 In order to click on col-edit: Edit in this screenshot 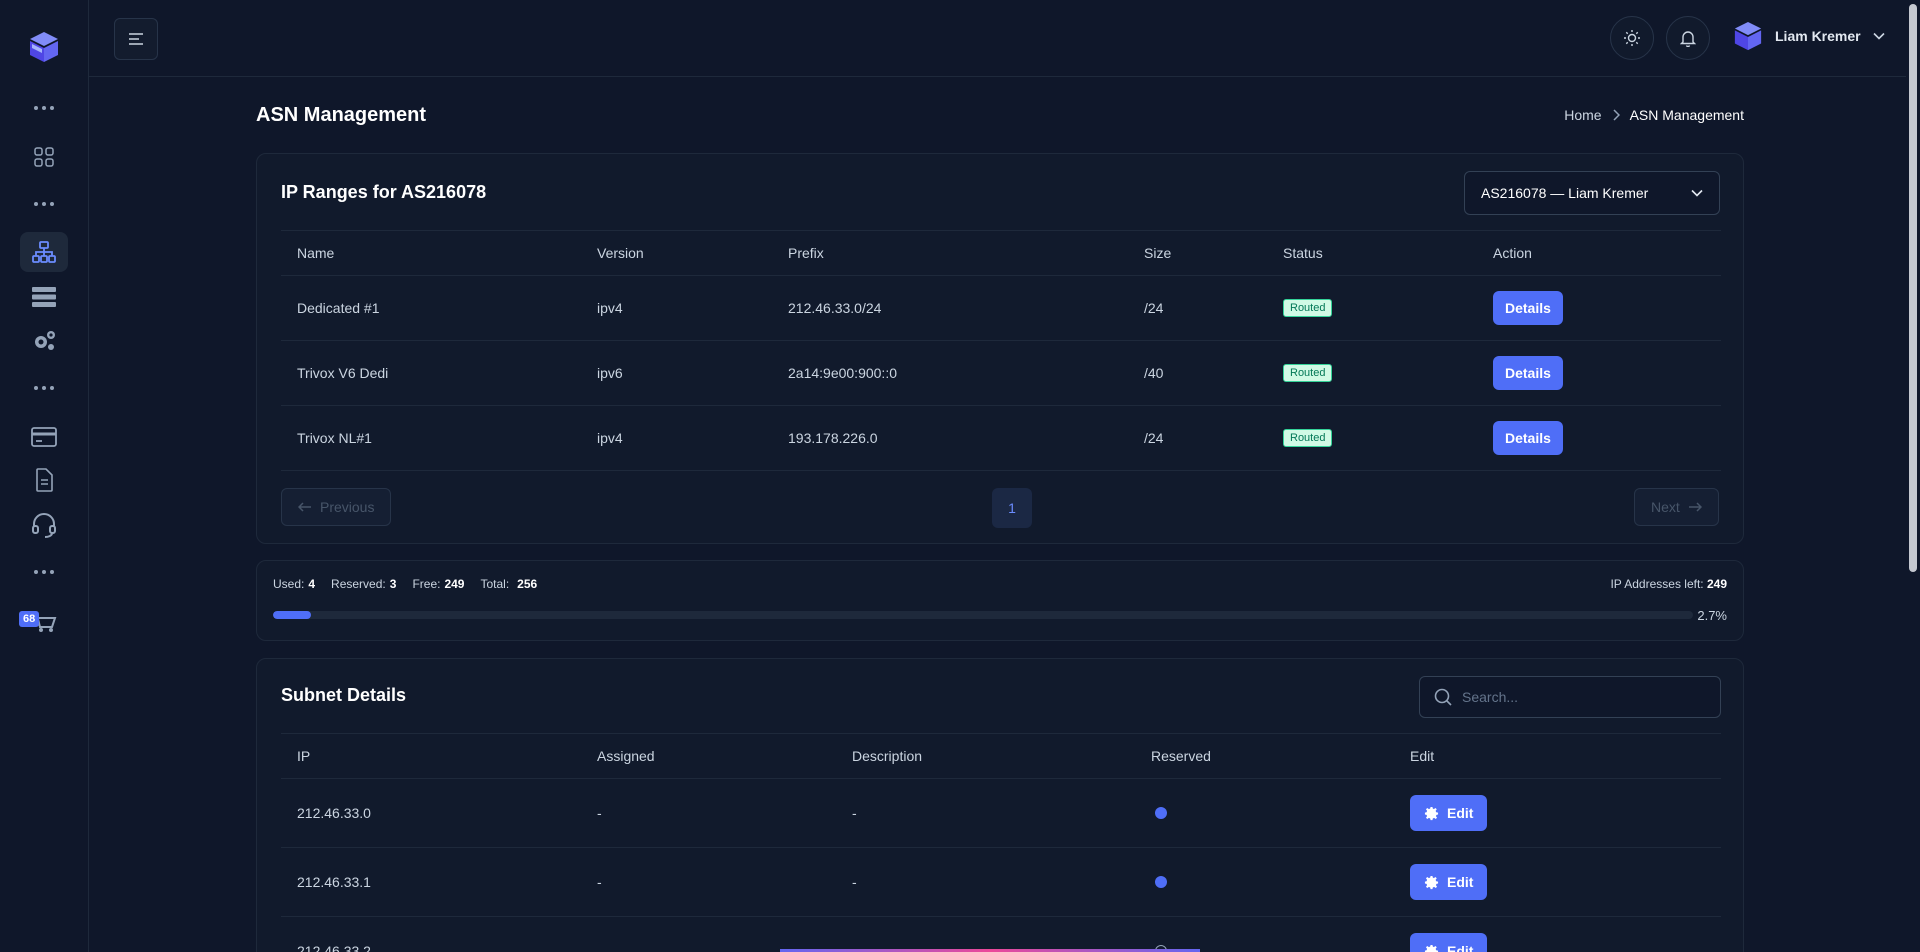, I will do `click(1422, 756)`.